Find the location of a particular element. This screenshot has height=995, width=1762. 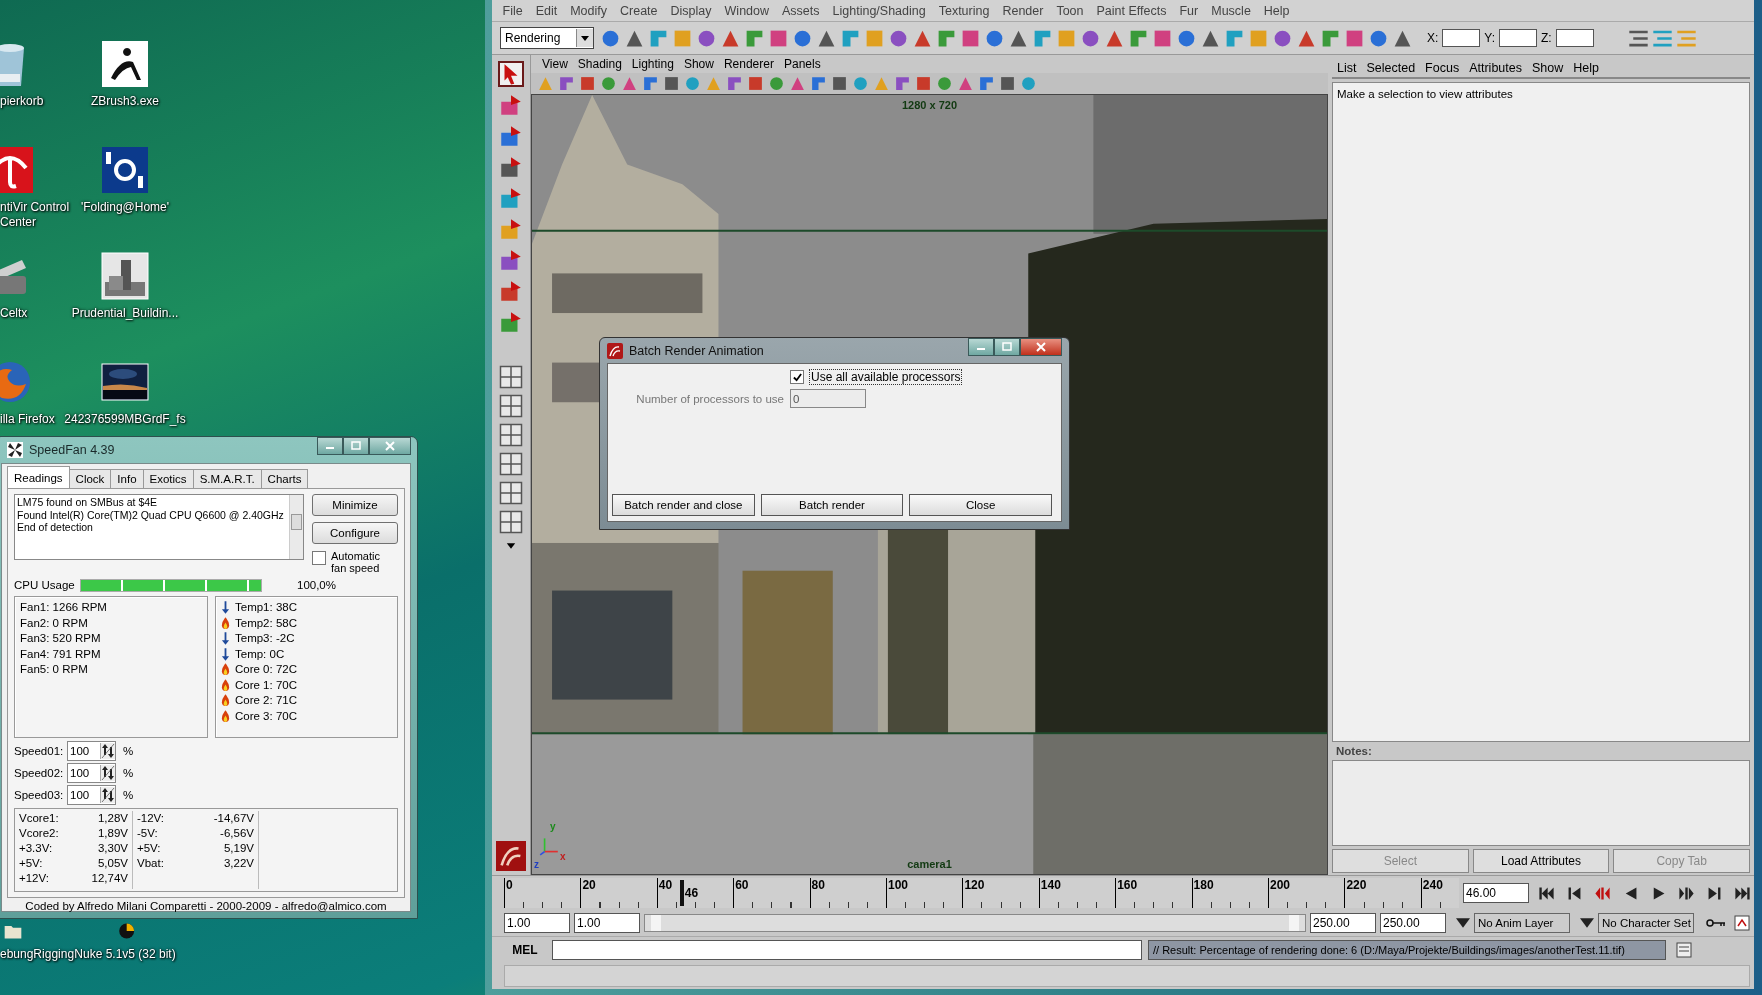

menu-set-dropdown: Rendering is located at coordinates (547, 38).